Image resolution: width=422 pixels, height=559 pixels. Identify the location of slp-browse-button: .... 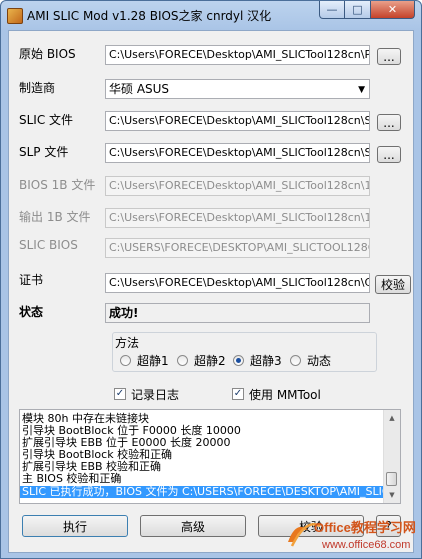
(389, 154).